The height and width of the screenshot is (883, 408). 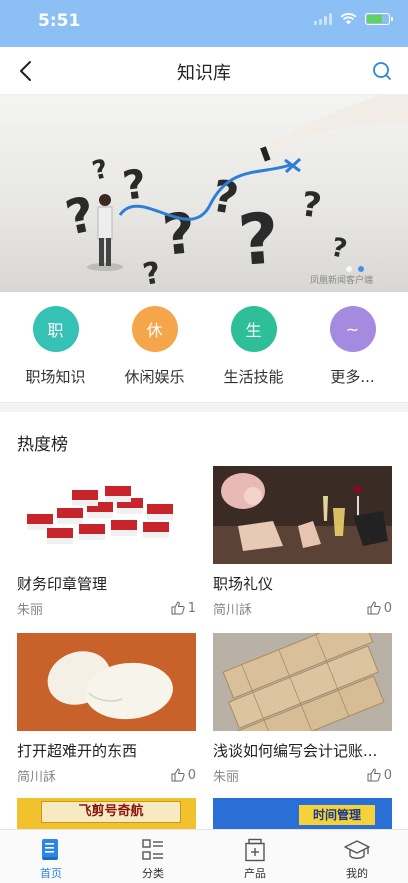 I want to click on page-title: 知识库, so click(x=204, y=73).